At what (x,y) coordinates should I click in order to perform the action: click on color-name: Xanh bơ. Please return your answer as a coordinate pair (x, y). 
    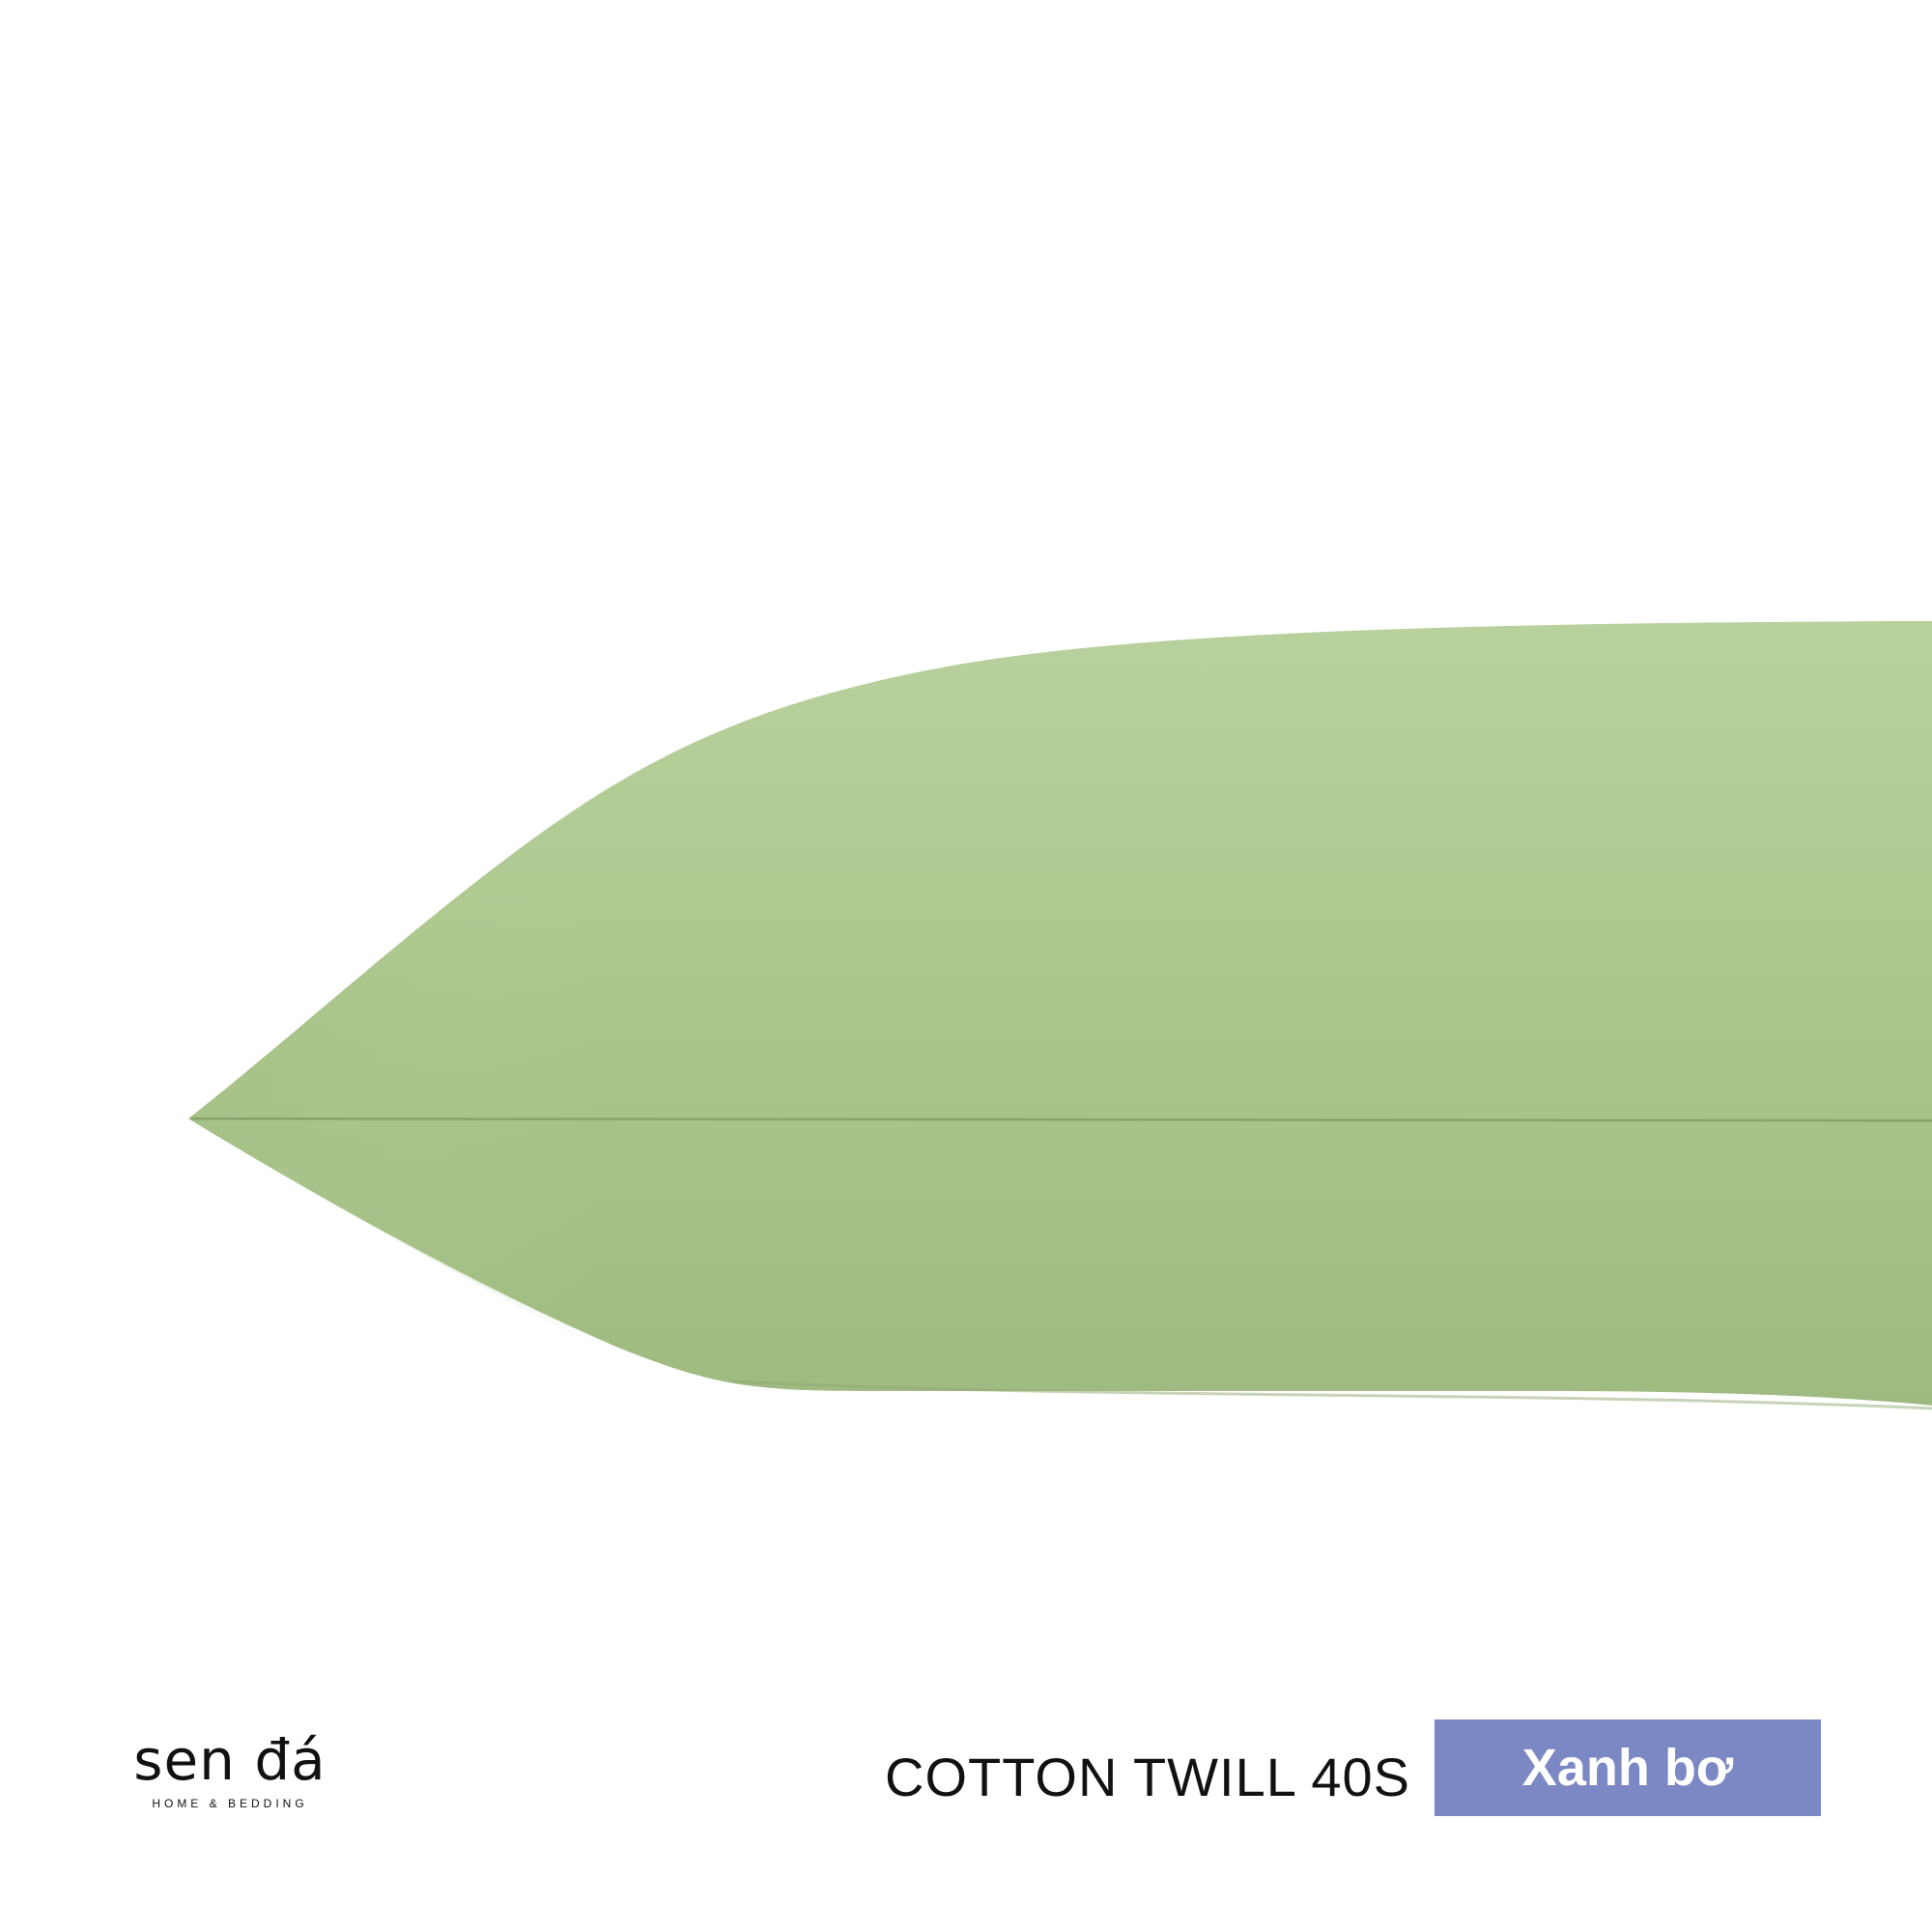
    Looking at the image, I should click on (1627, 1768).